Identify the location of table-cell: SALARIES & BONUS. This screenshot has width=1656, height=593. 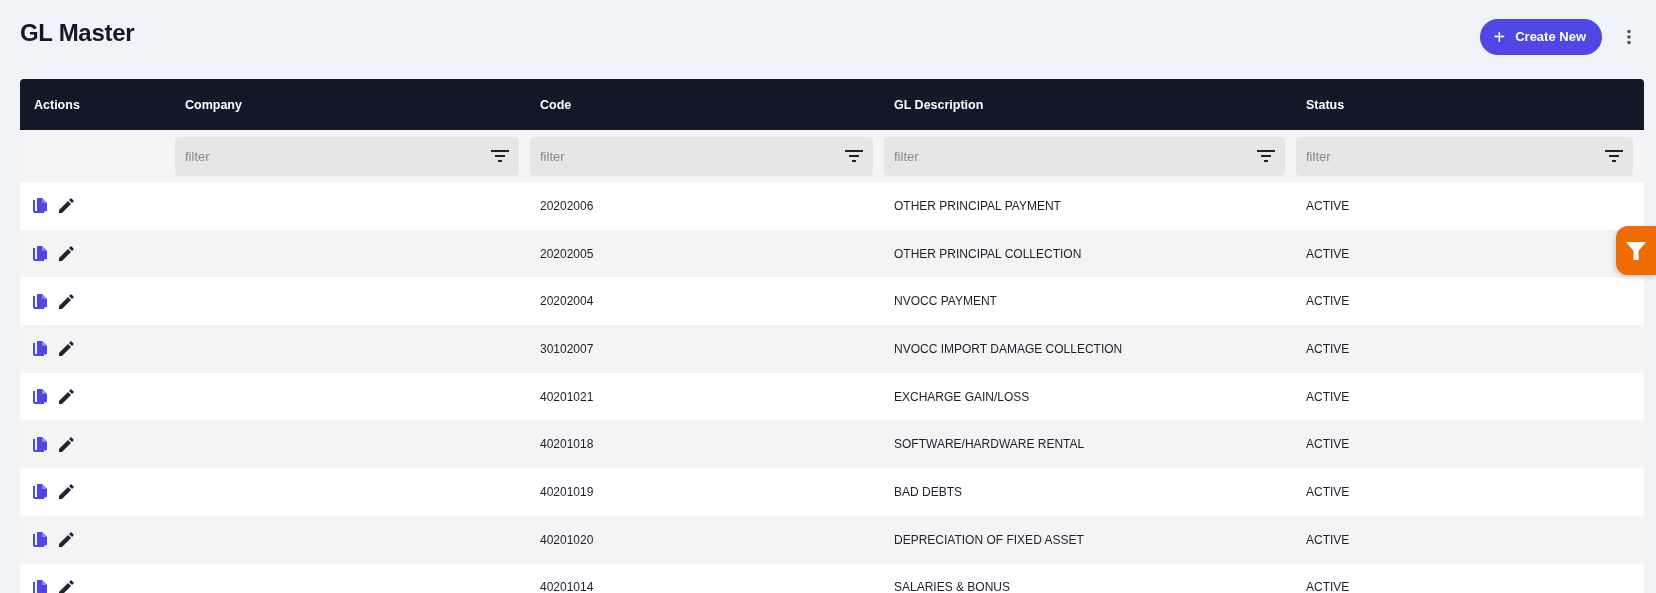
(952, 586).